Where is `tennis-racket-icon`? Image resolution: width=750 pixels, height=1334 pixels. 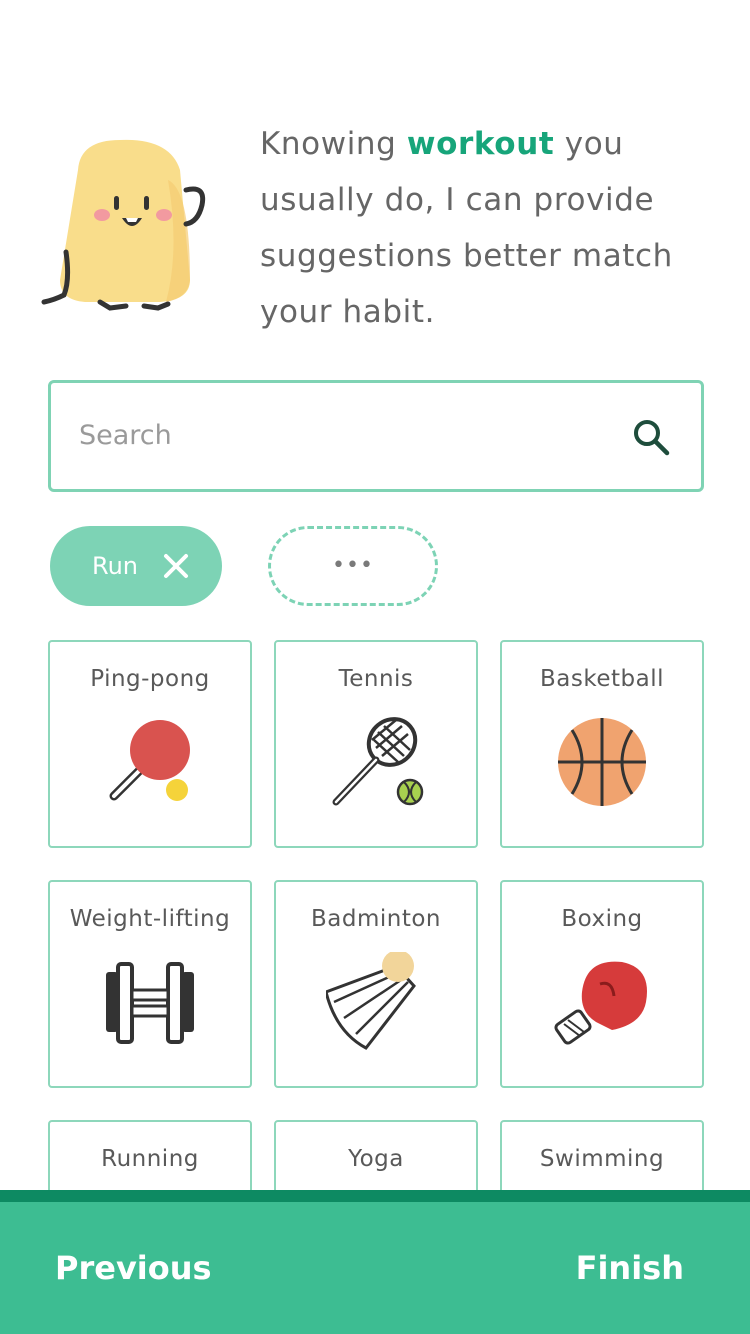
tennis-racket-icon is located at coordinates (378, 761).